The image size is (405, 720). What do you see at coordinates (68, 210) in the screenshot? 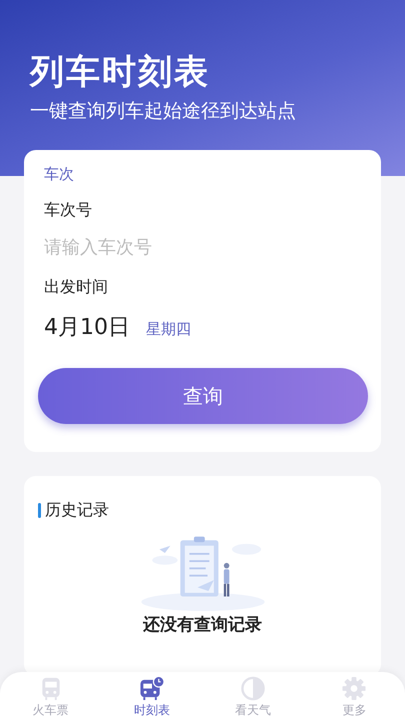
I see `field-label: 车次号` at bounding box center [68, 210].